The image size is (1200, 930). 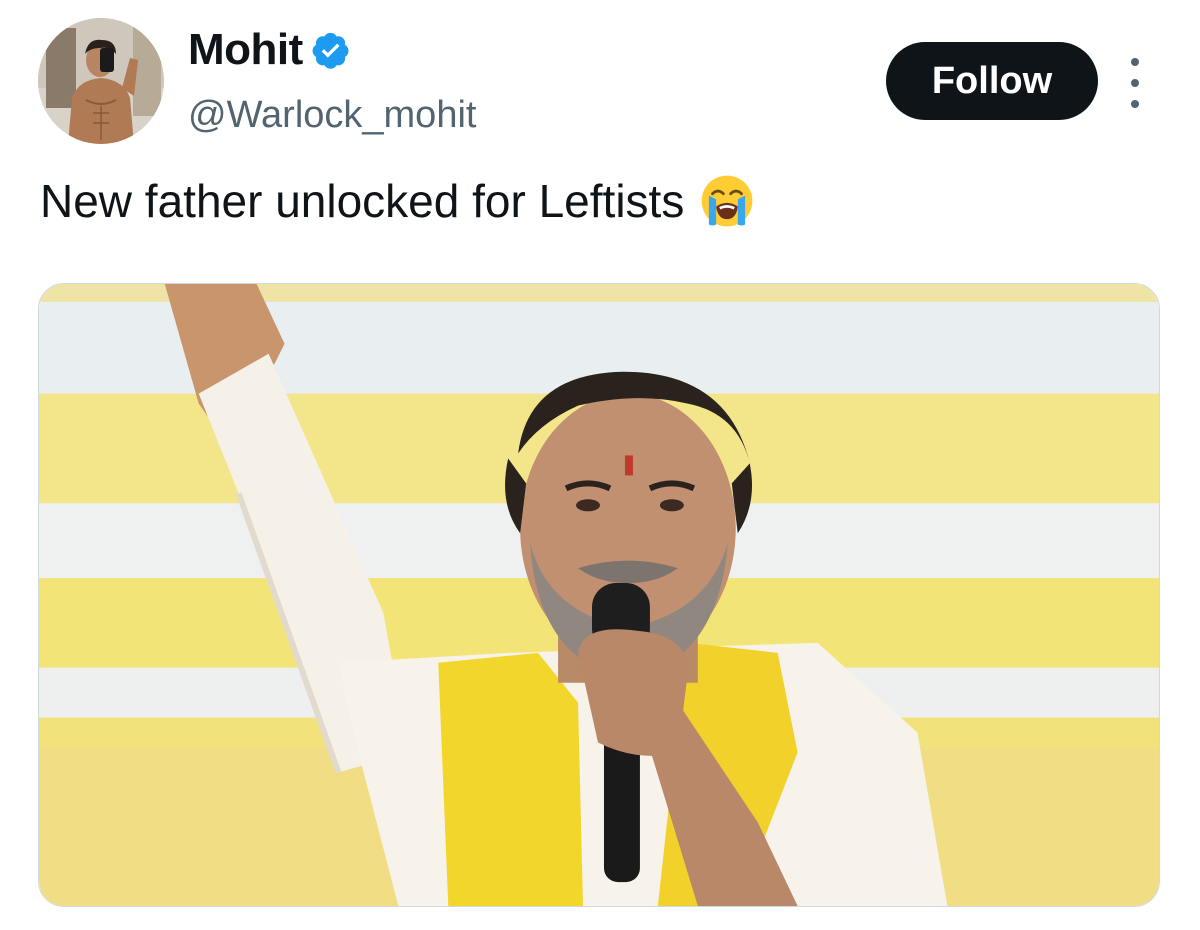 I want to click on tweet-text-row: New father unlocked for Leftists, so click(x=398, y=201).